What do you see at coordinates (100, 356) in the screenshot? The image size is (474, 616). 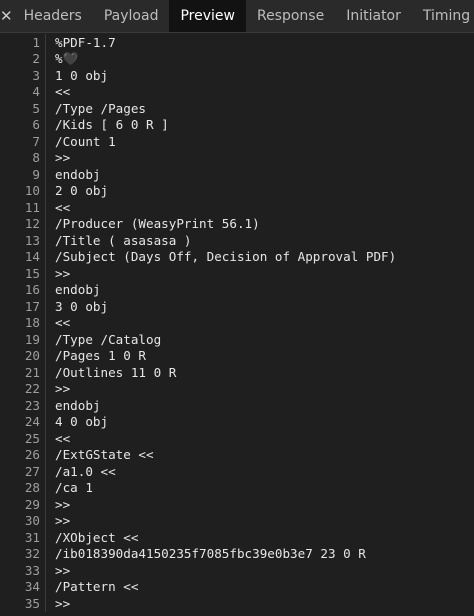 I see `code-text: /Pages 1 0 R` at bounding box center [100, 356].